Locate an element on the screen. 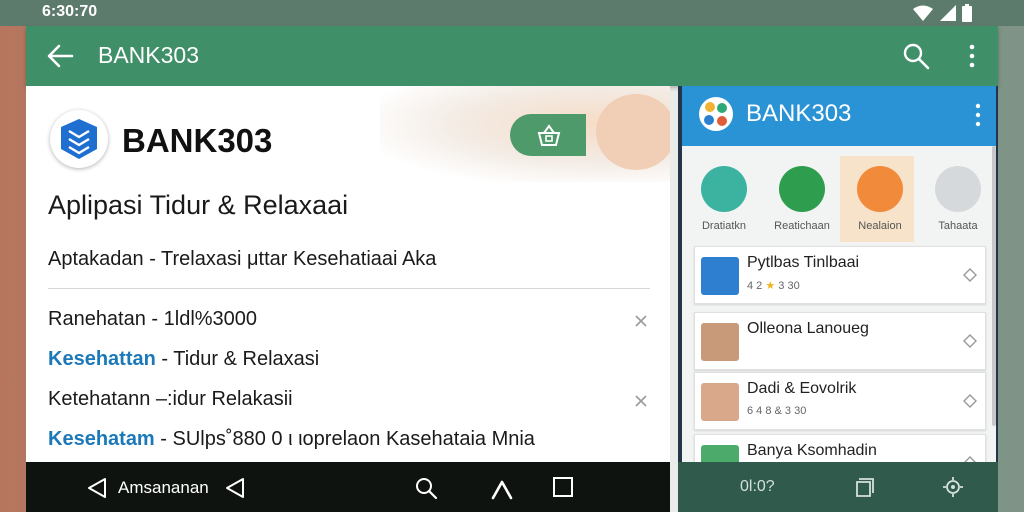  relax-icon is located at coordinates (880, 189).